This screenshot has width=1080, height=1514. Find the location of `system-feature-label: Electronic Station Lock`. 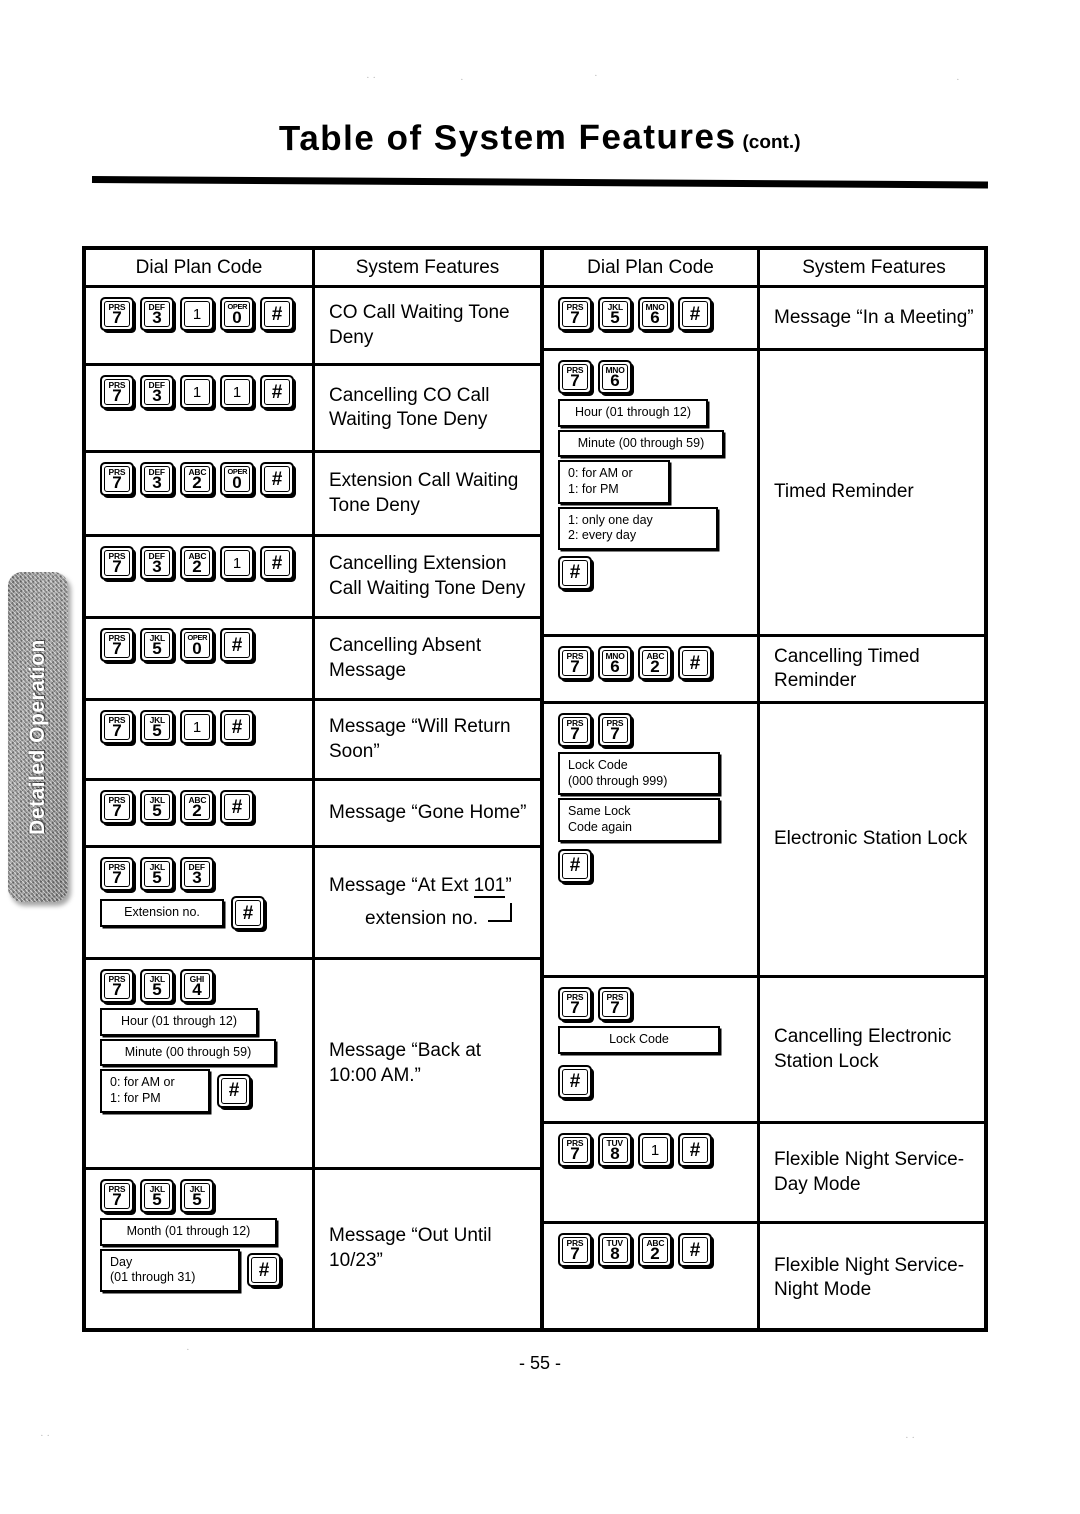

system-feature-label: Electronic Station Lock is located at coordinates (871, 839).